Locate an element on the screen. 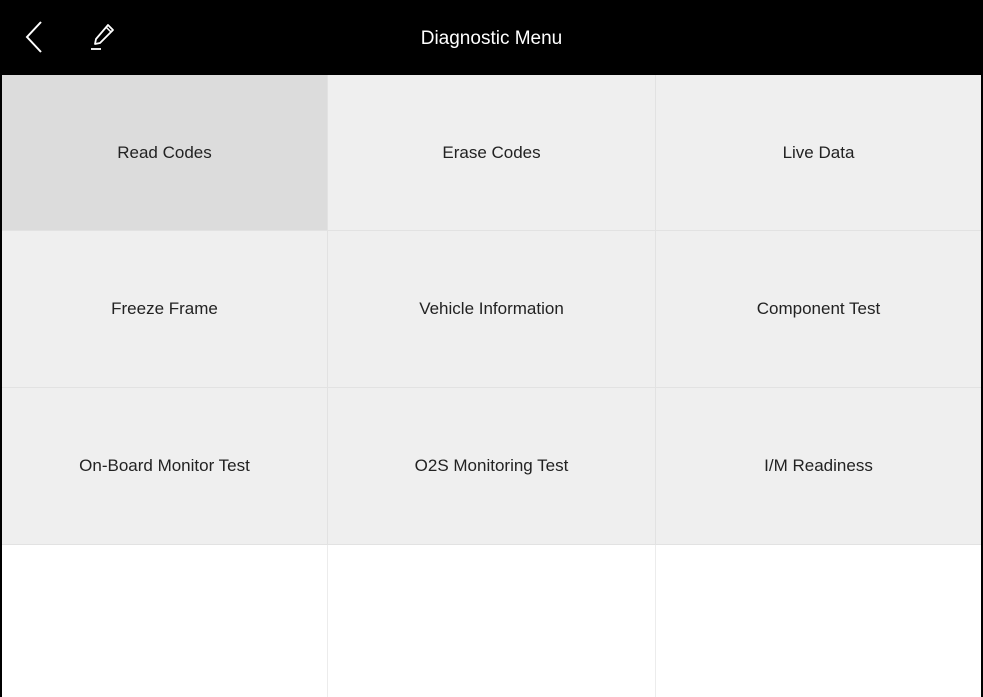 This screenshot has width=983, height=697. menu-item-label: O2S Monitoring Test is located at coordinates (491, 465).